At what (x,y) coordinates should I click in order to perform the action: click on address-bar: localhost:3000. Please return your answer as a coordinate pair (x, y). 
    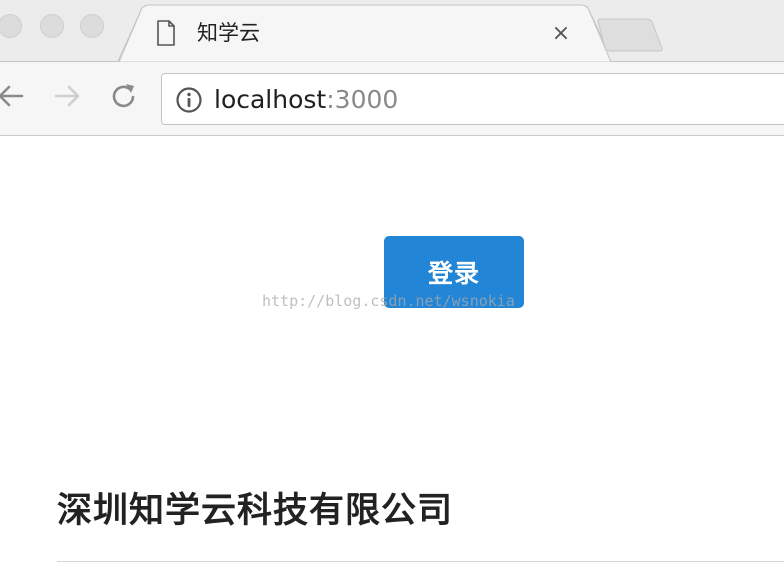
    Looking at the image, I should click on (472, 99).